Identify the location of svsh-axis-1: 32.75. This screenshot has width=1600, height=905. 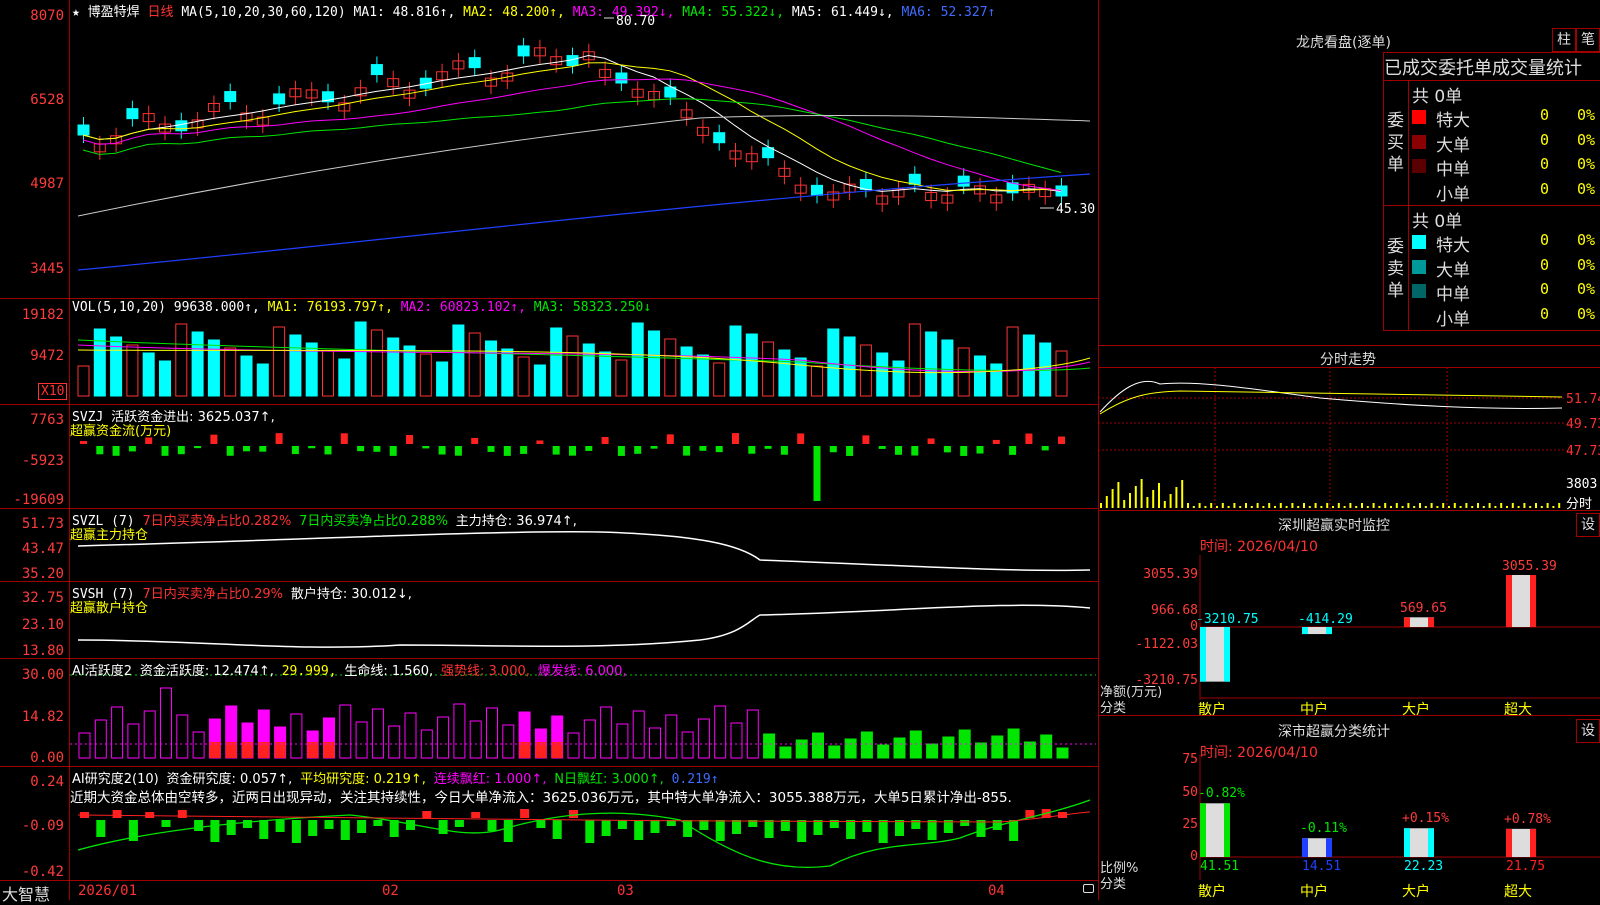
(42, 598).